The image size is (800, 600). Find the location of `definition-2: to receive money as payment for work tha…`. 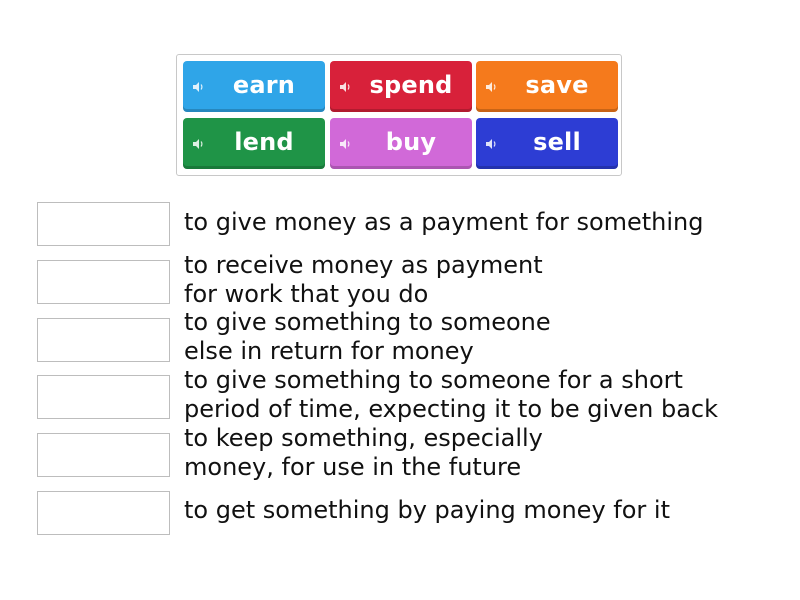

definition-2: to receive money as payment for work tha… is located at coordinates (363, 280).